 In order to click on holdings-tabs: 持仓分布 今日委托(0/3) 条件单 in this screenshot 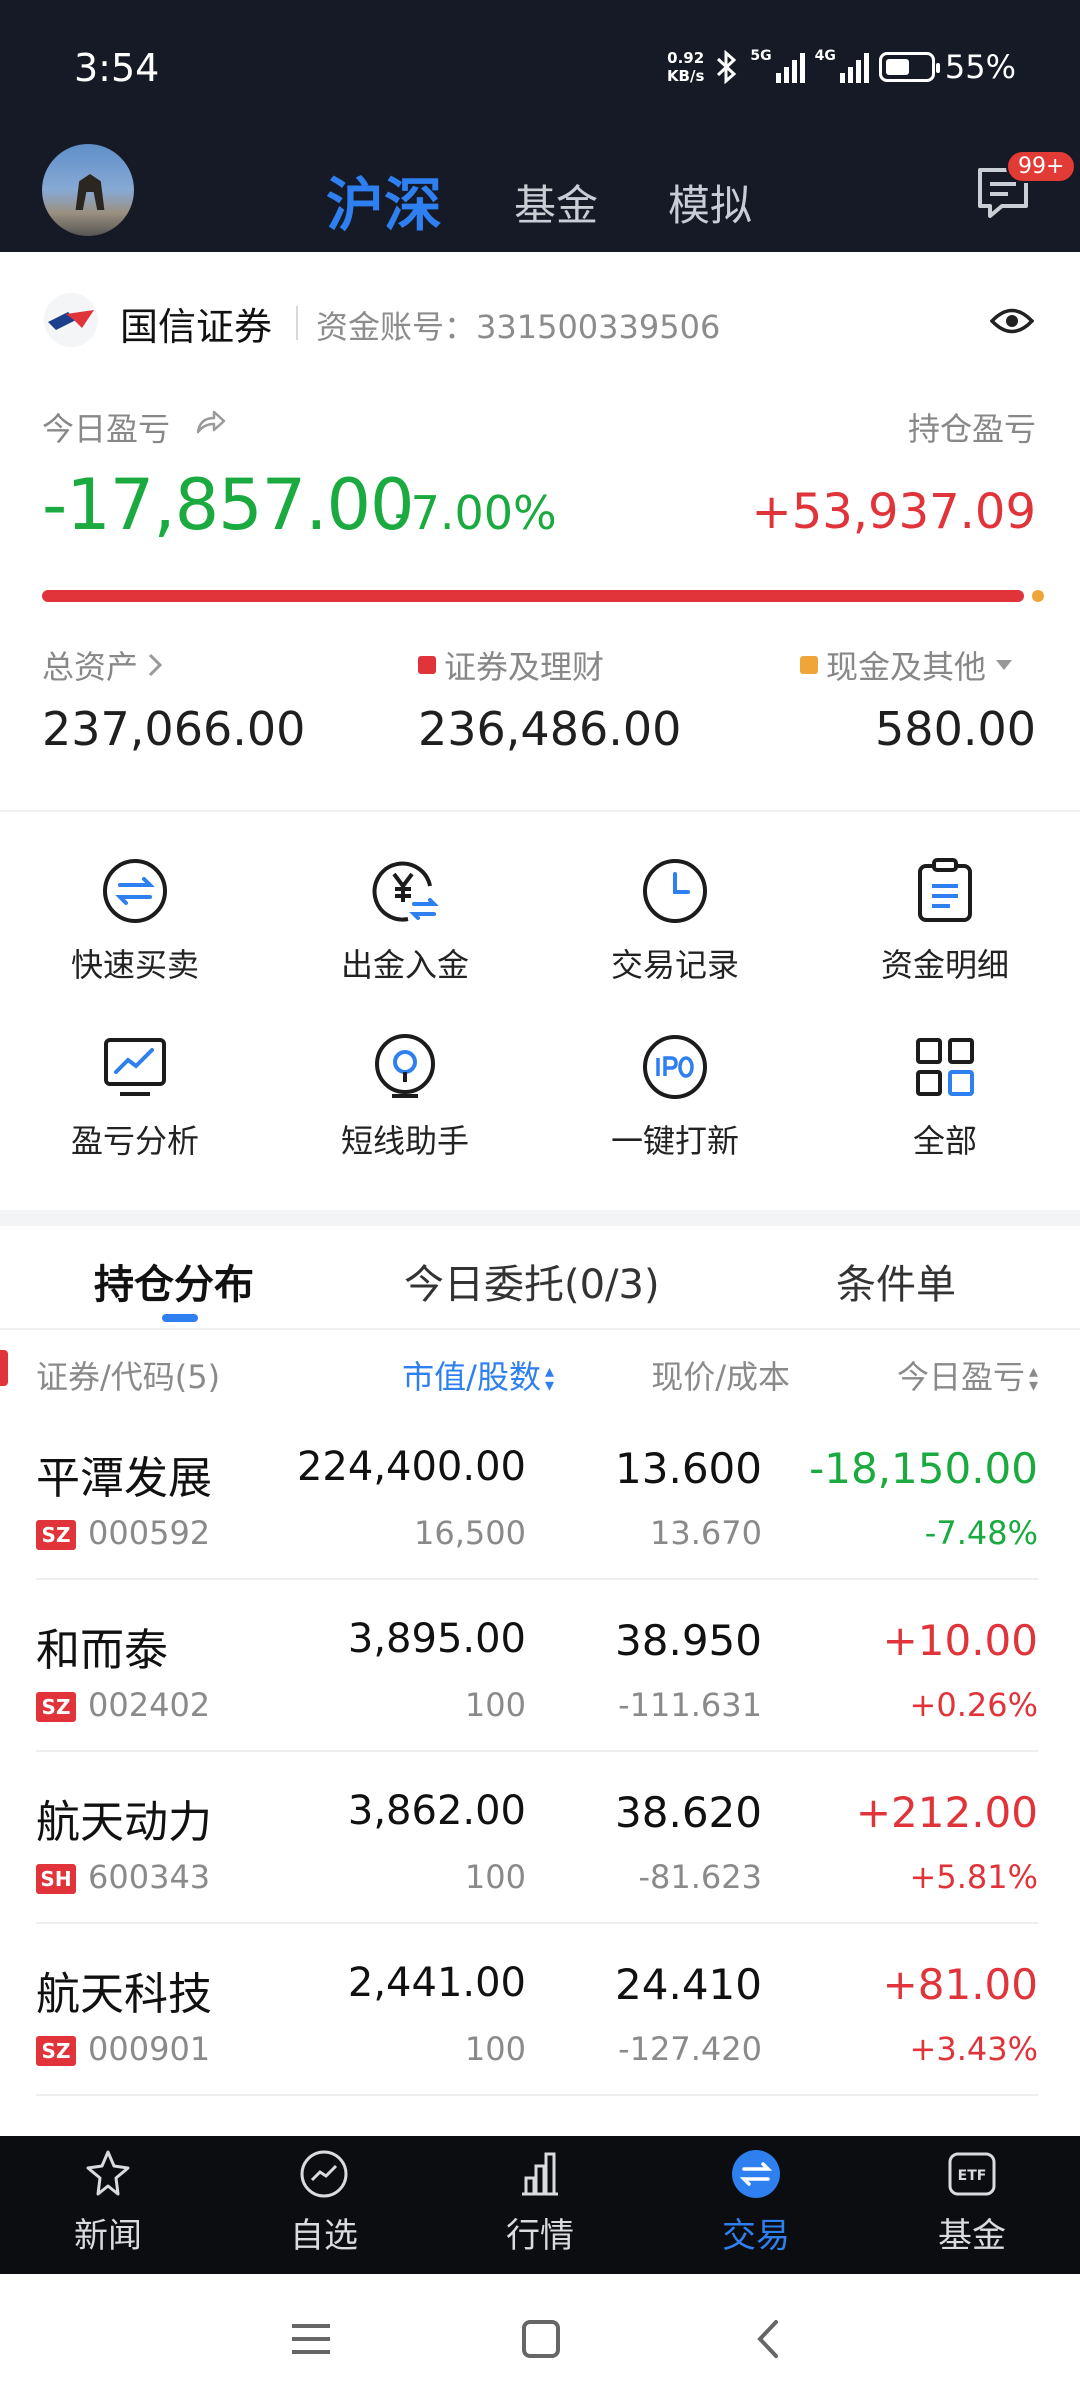, I will do `click(540, 1278)`.